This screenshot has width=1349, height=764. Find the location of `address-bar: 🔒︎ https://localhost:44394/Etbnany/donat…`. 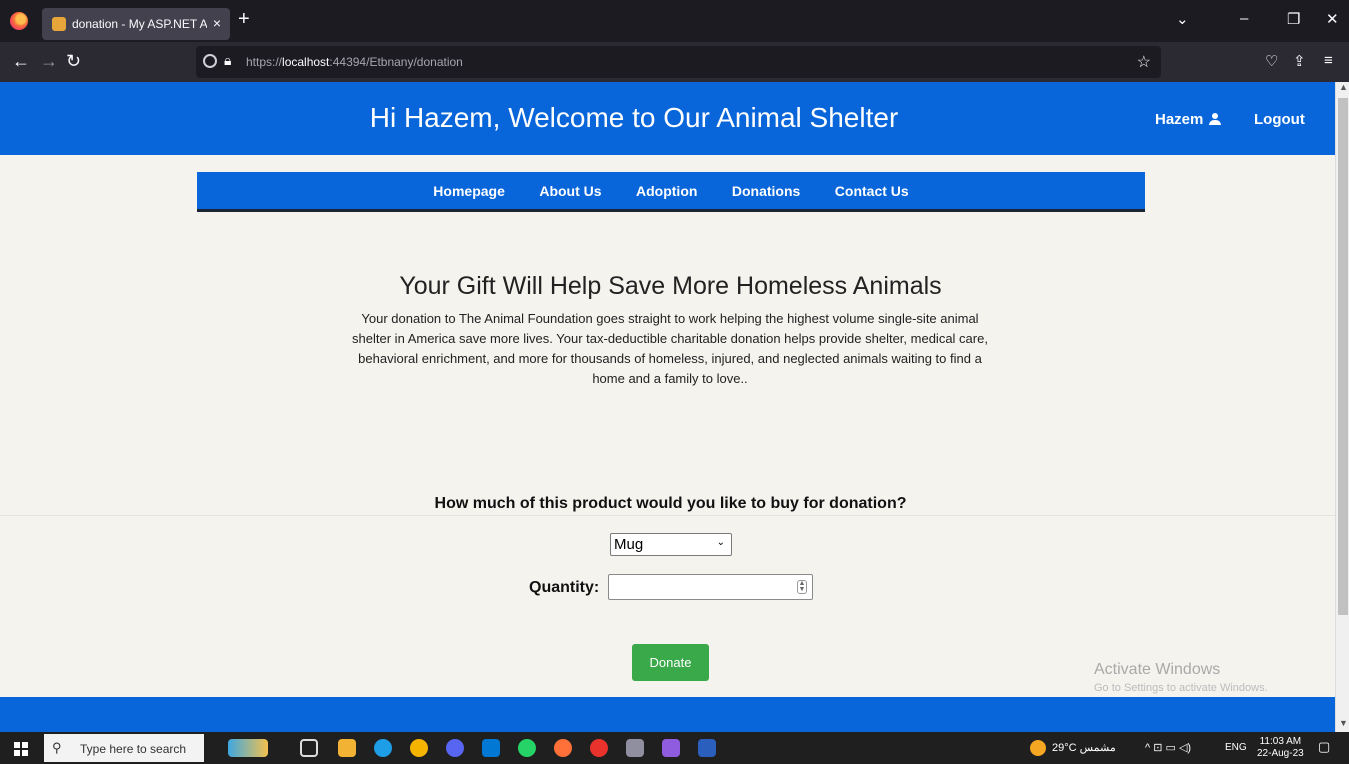

address-bar: 🔒︎ https://localhost:44394/Etbnany/donat… is located at coordinates (678, 62).